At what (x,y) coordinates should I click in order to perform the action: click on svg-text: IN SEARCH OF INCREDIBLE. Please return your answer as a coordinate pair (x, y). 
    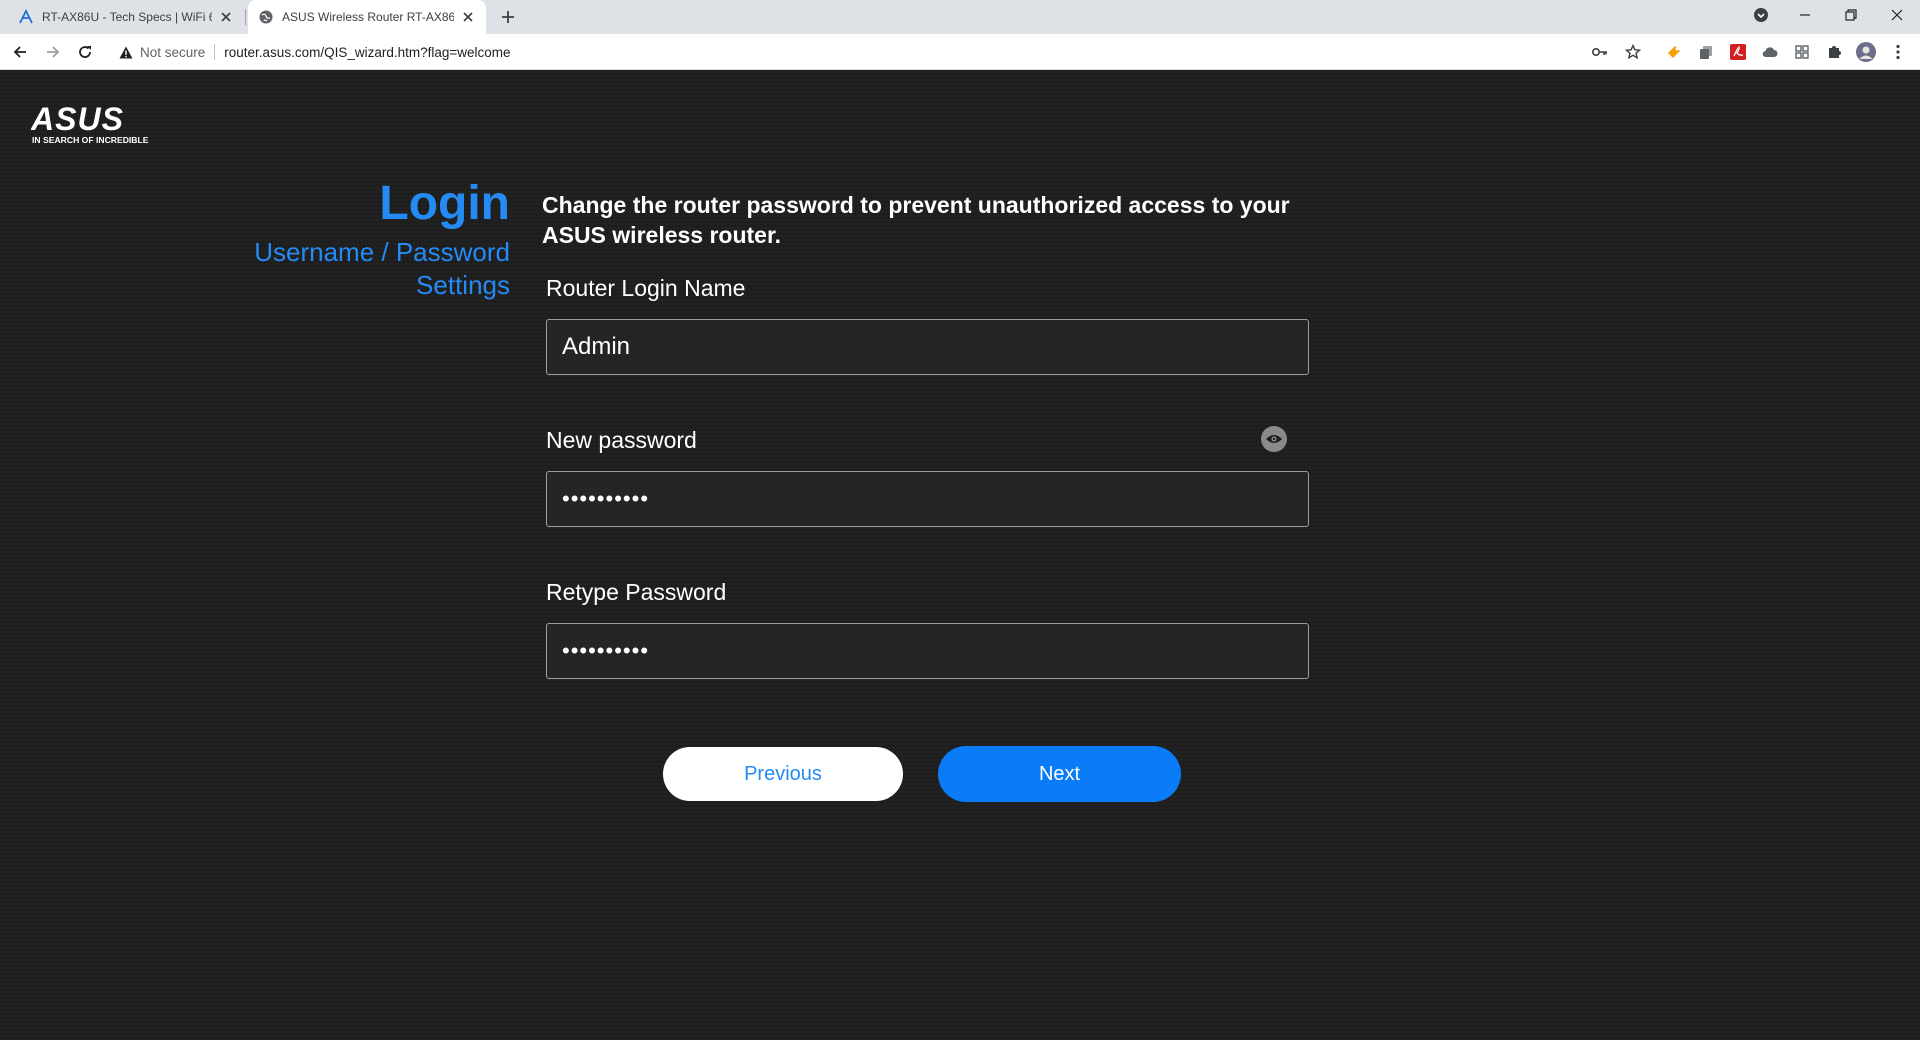
    Looking at the image, I should click on (90, 140).